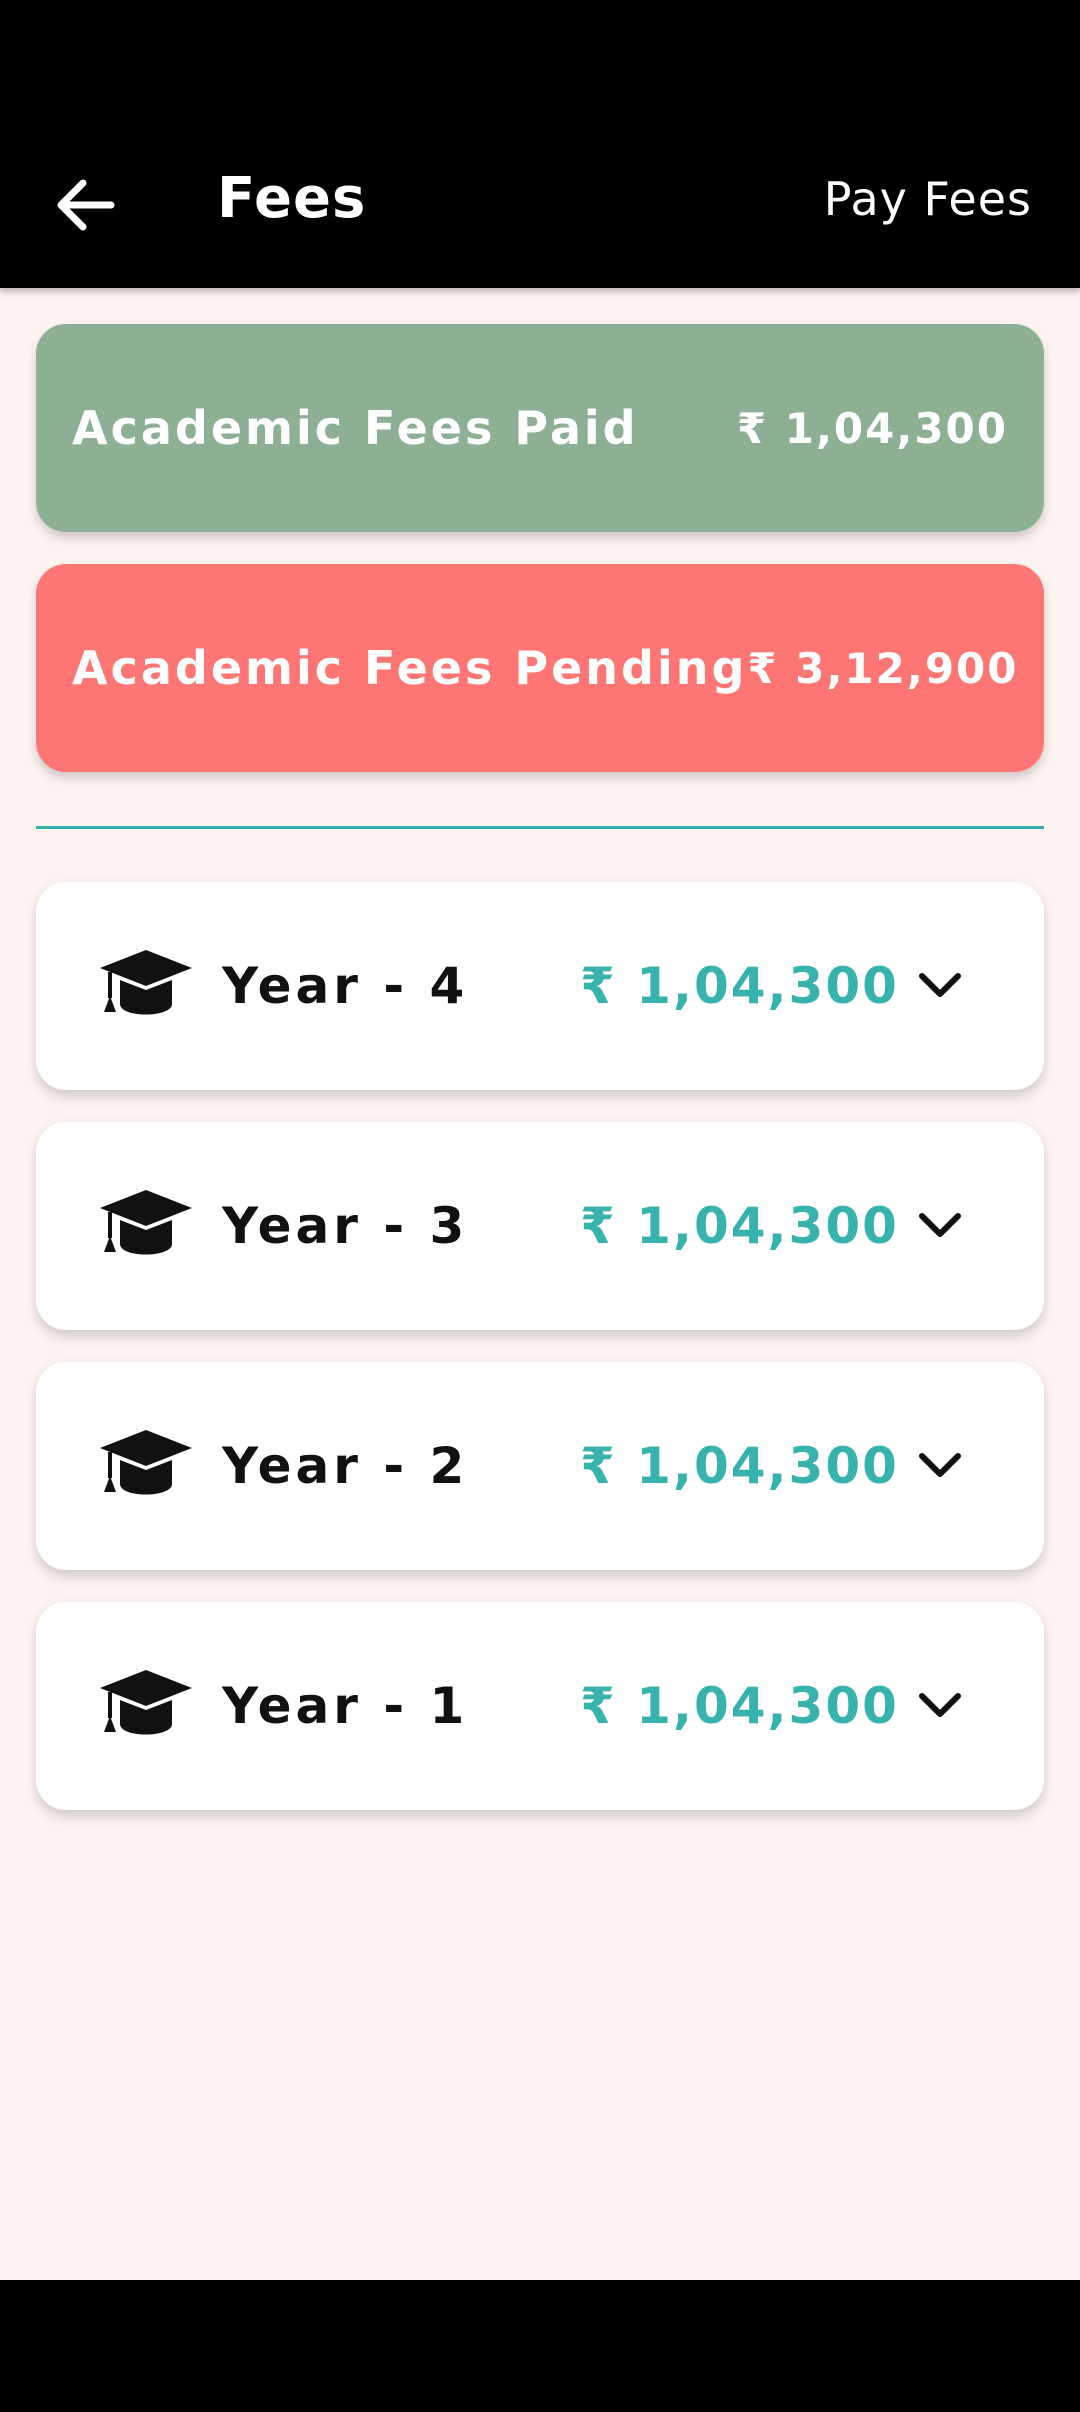  Describe the element at coordinates (540, 1706) in the screenshot. I see `year-card-1: Year - 1 ₹ 1,04,300` at that location.